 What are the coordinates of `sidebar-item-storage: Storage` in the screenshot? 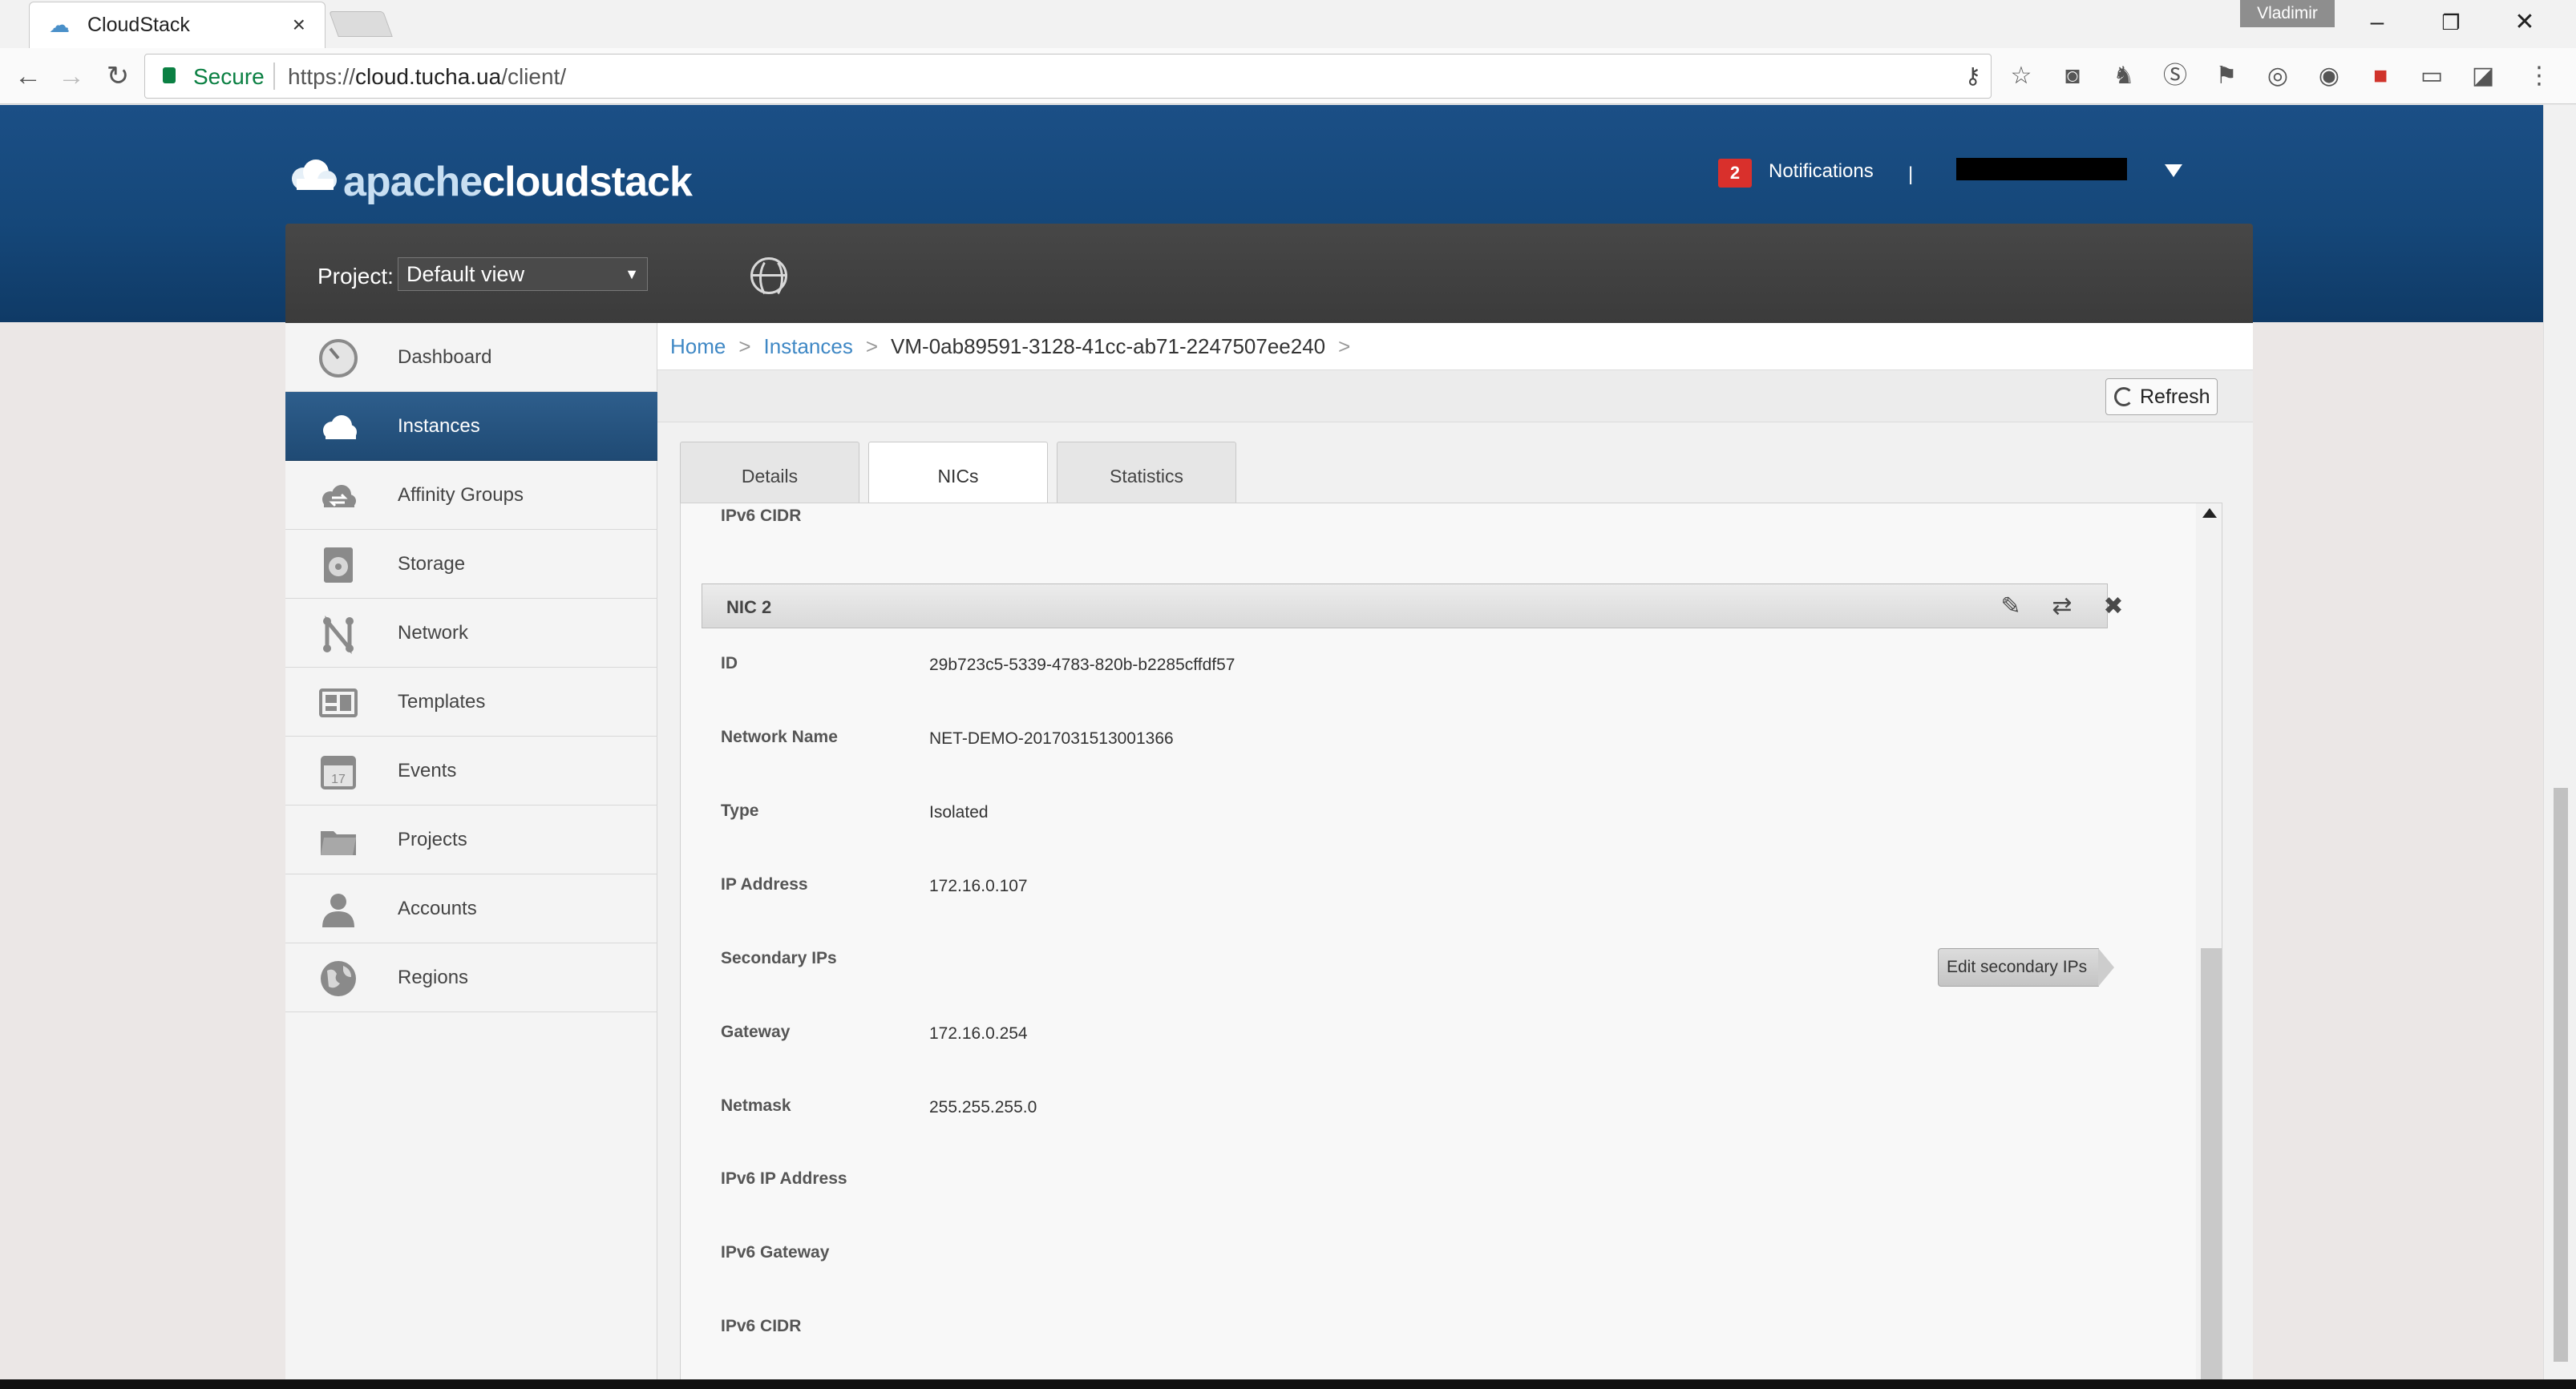 It's located at (471, 564).